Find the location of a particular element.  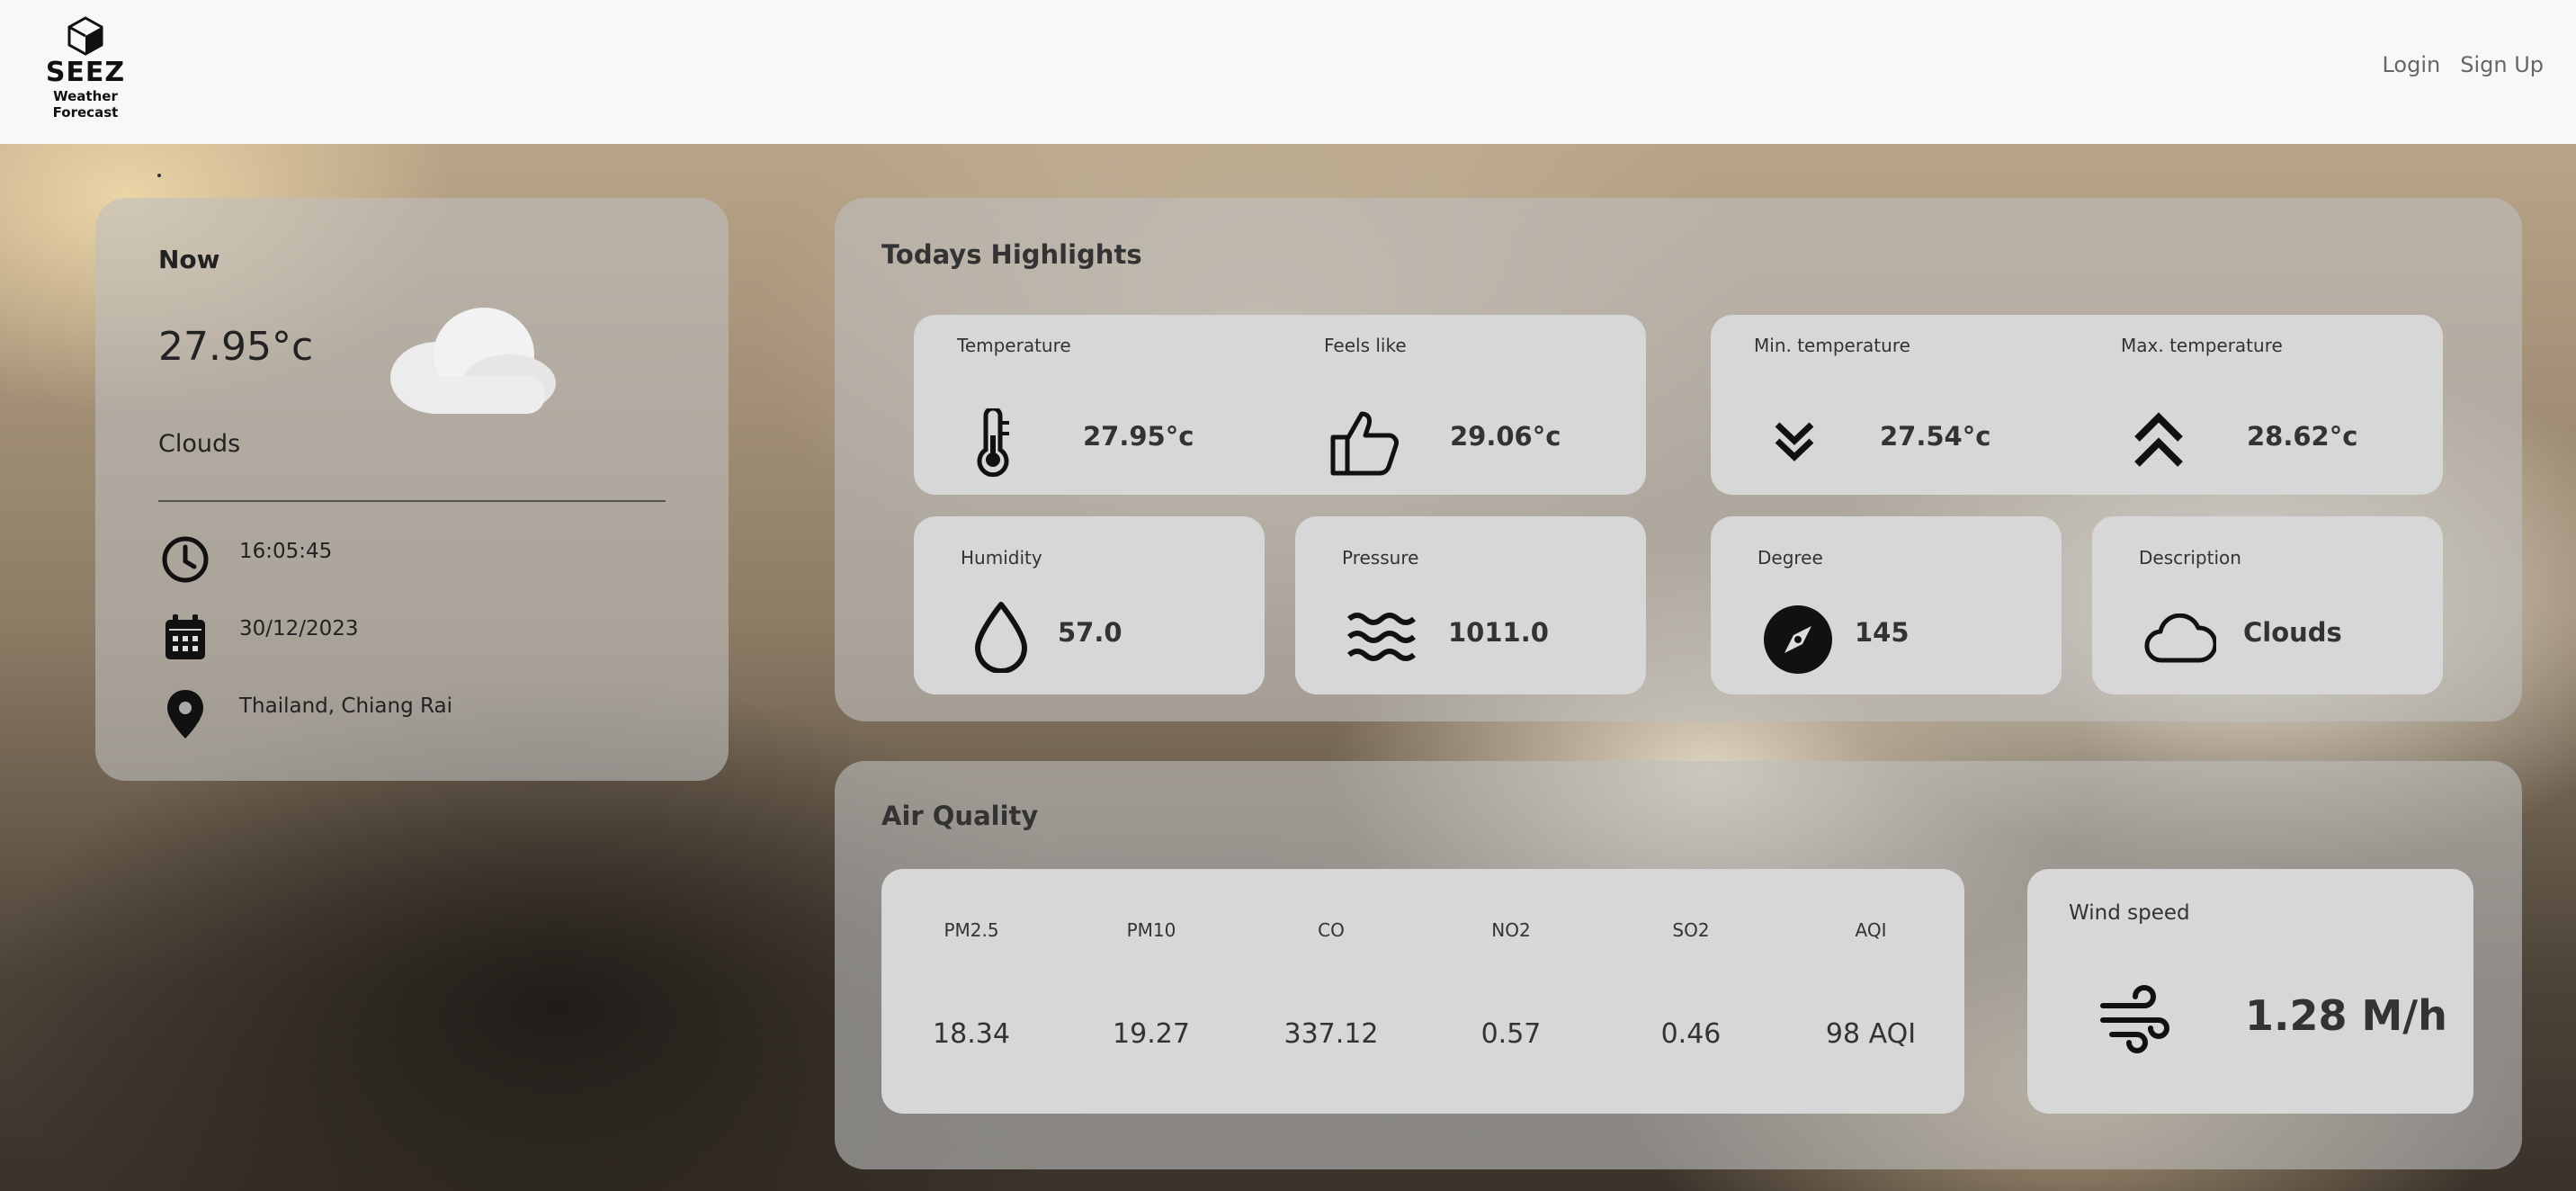

degree-value: 145 is located at coordinates (1882, 633).